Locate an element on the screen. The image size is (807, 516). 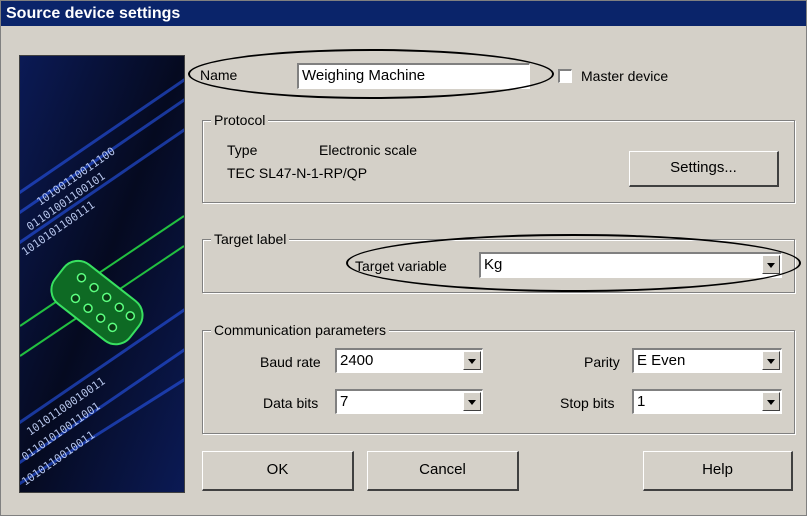
name-label: Name is located at coordinates (219, 75).